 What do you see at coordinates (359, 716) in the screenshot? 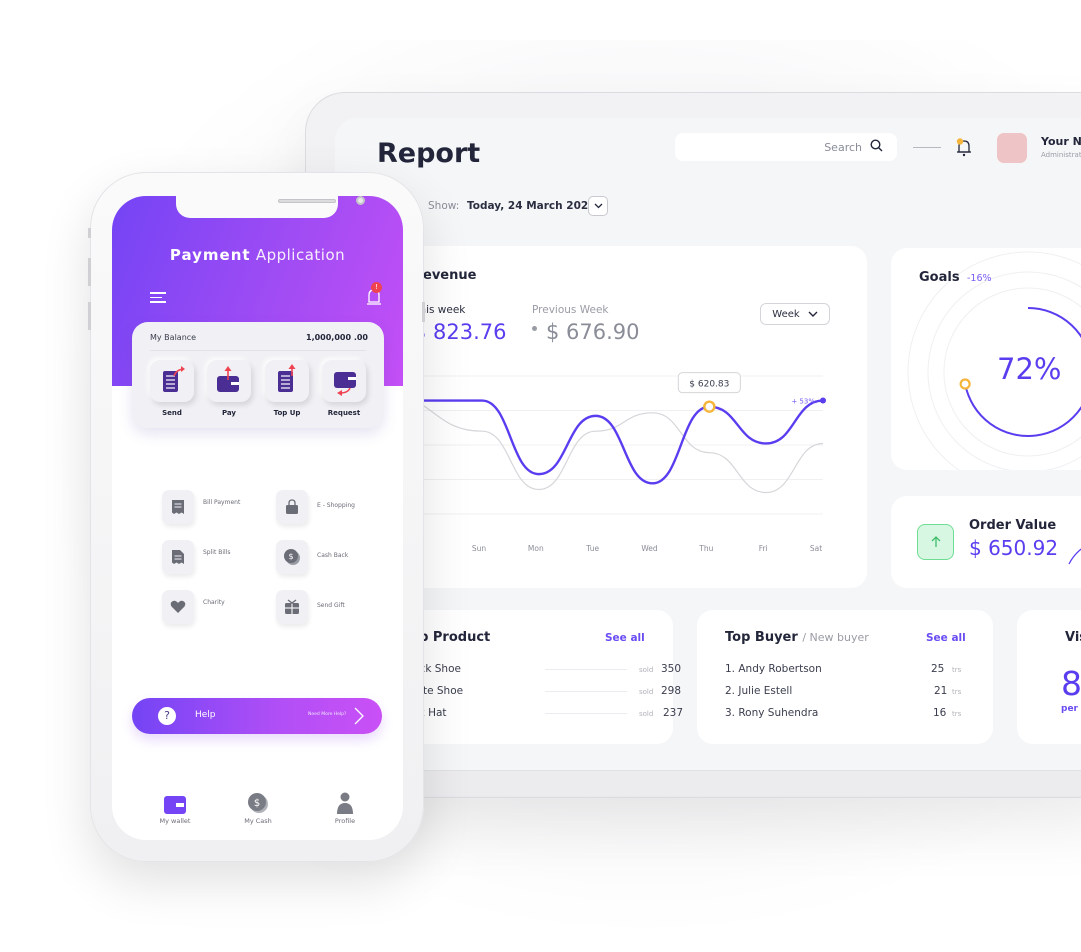
I see `chevron-right-icon` at bounding box center [359, 716].